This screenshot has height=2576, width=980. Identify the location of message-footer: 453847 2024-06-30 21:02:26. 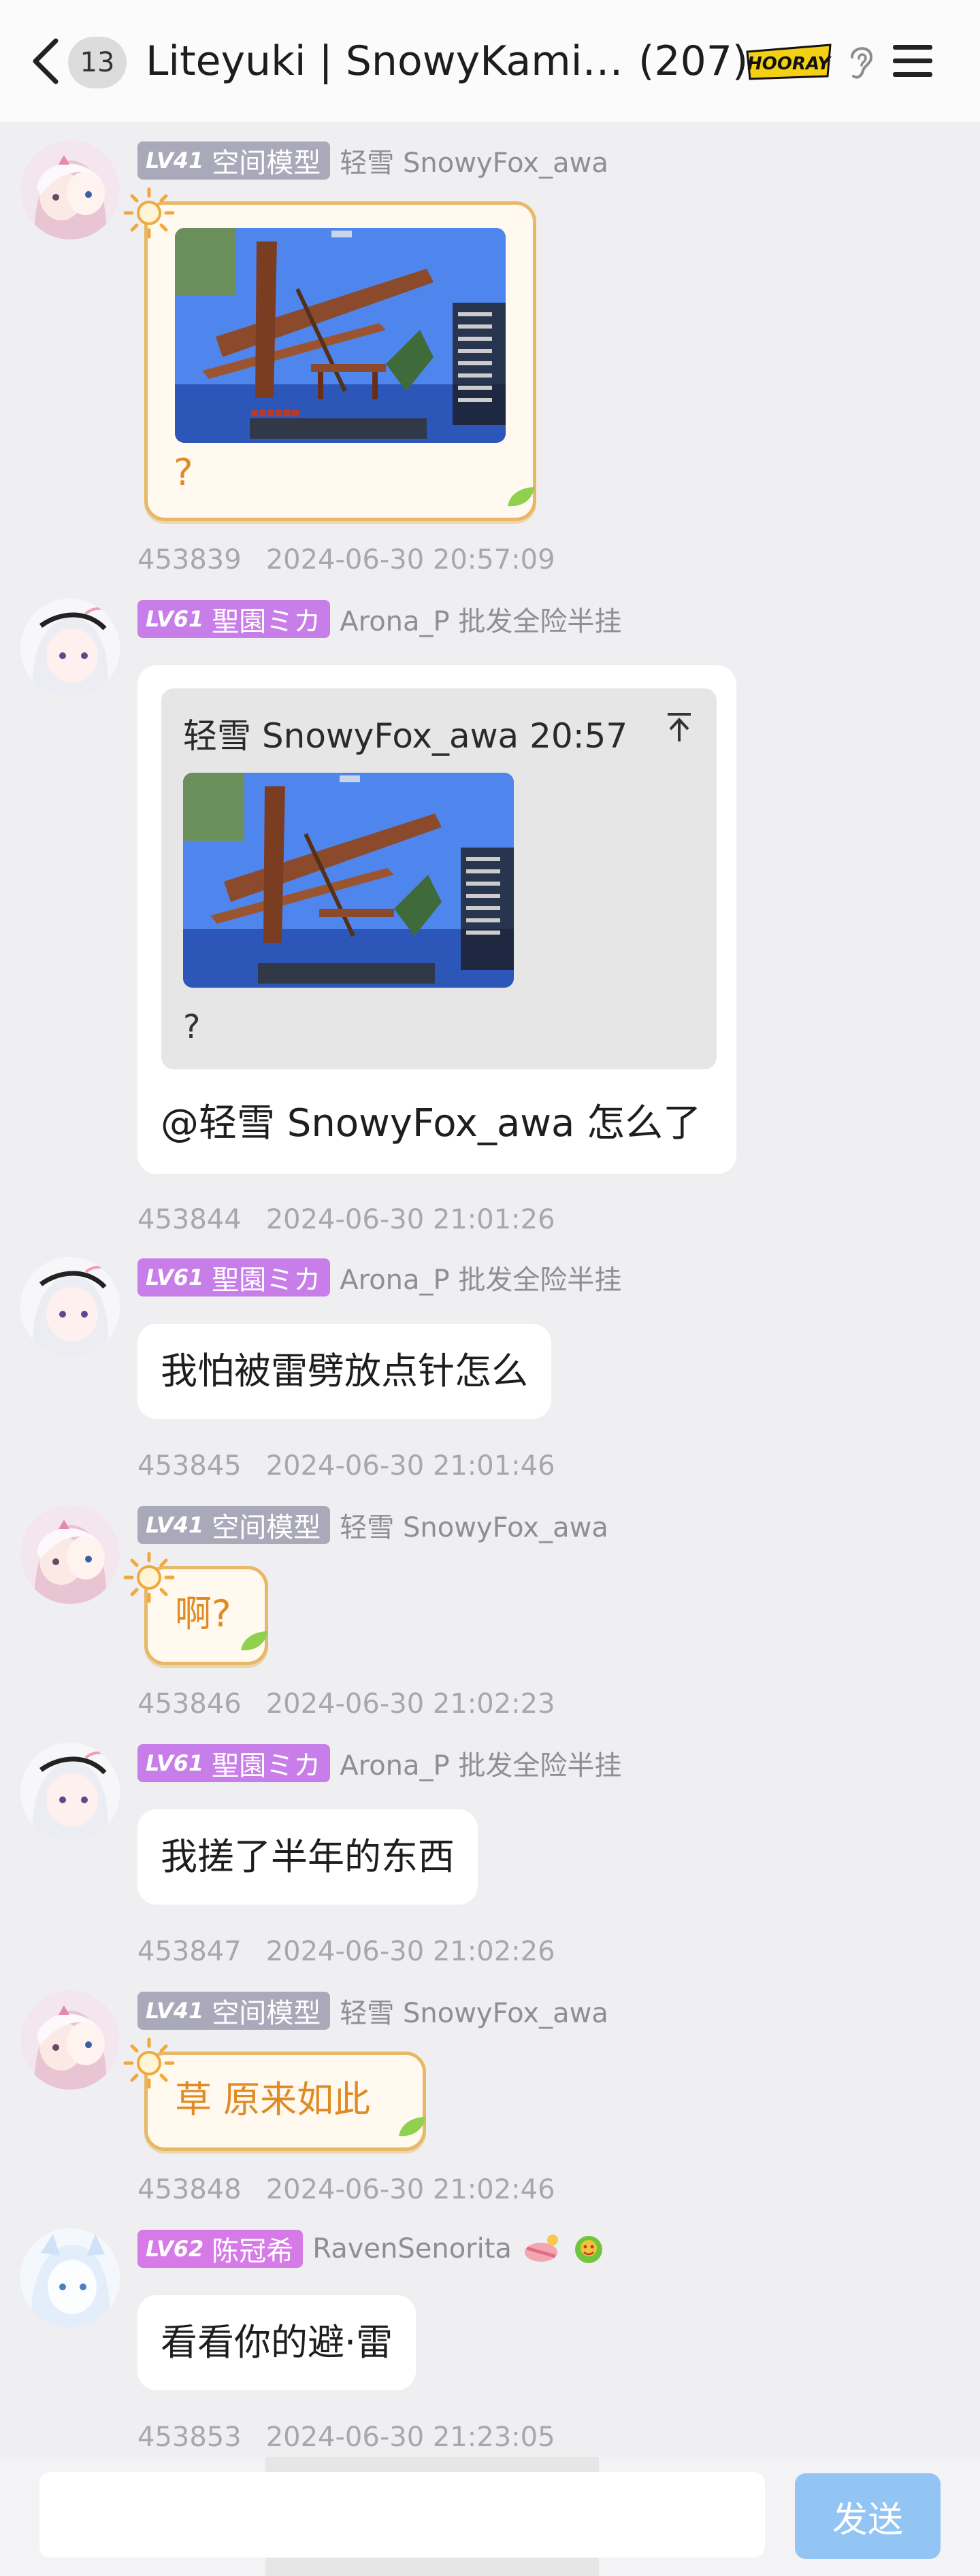
(346, 1953).